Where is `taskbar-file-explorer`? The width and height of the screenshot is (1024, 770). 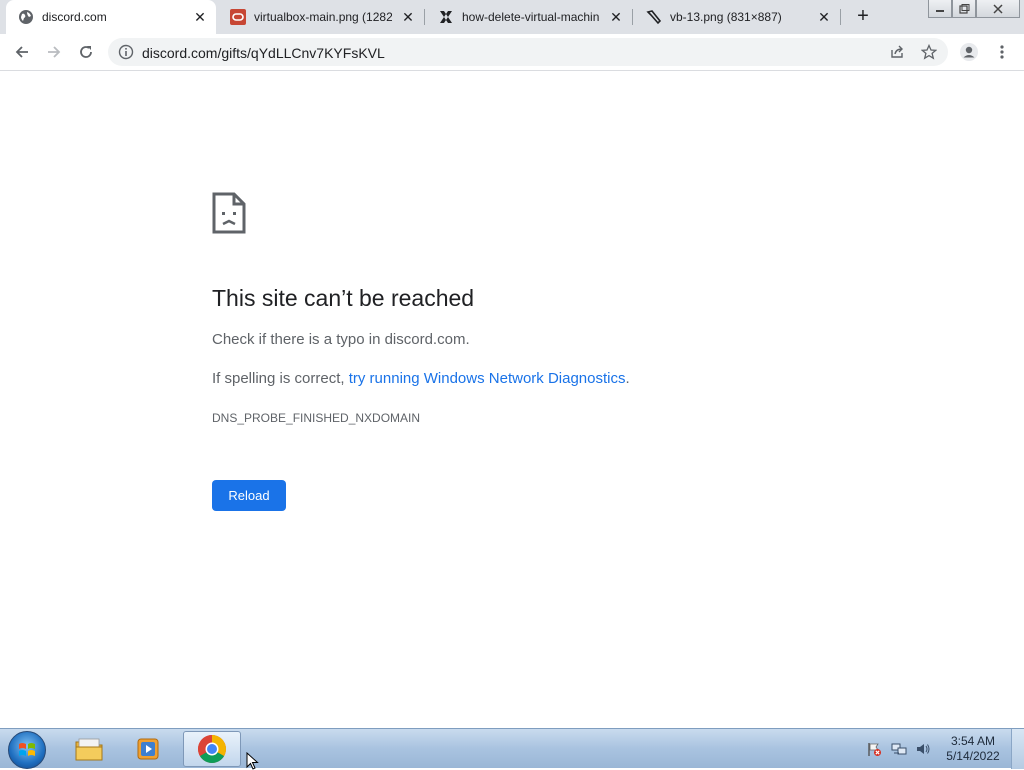
taskbar-file-explorer is located at coordinates (89, 749).